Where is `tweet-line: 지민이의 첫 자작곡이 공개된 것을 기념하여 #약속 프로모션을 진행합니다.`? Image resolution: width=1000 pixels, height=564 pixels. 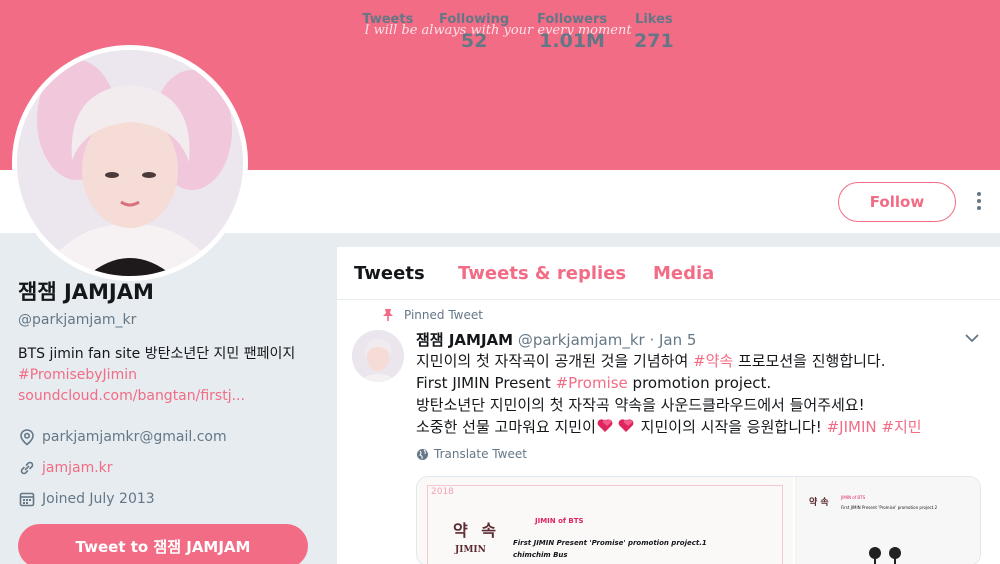 tweet-line: 지민이의 첫 자작곡이 공개된 것을 기념하여 #약속 프로모션을 진행합니다. is located at coordinates (701, 361).